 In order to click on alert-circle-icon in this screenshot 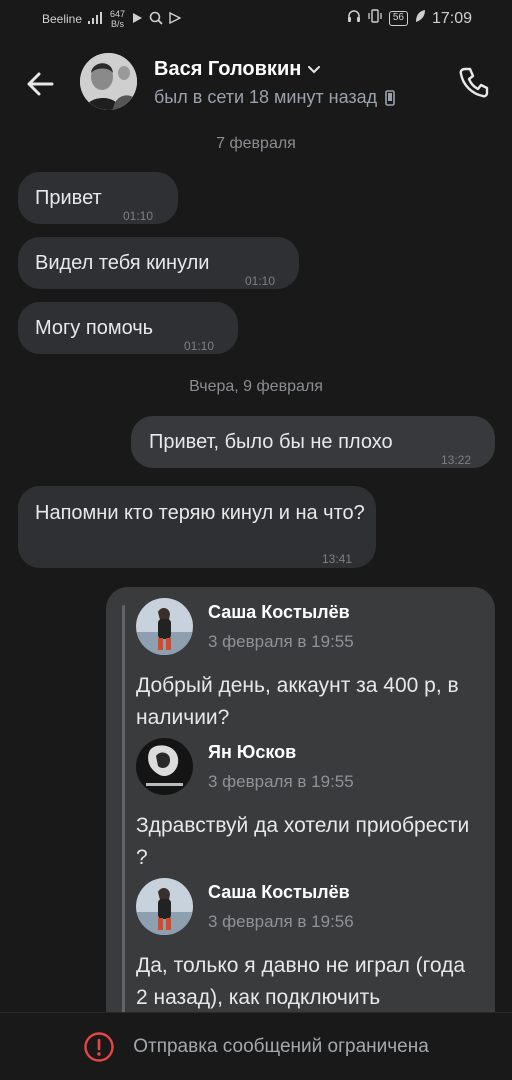, I will do `click(99, 1046)`.